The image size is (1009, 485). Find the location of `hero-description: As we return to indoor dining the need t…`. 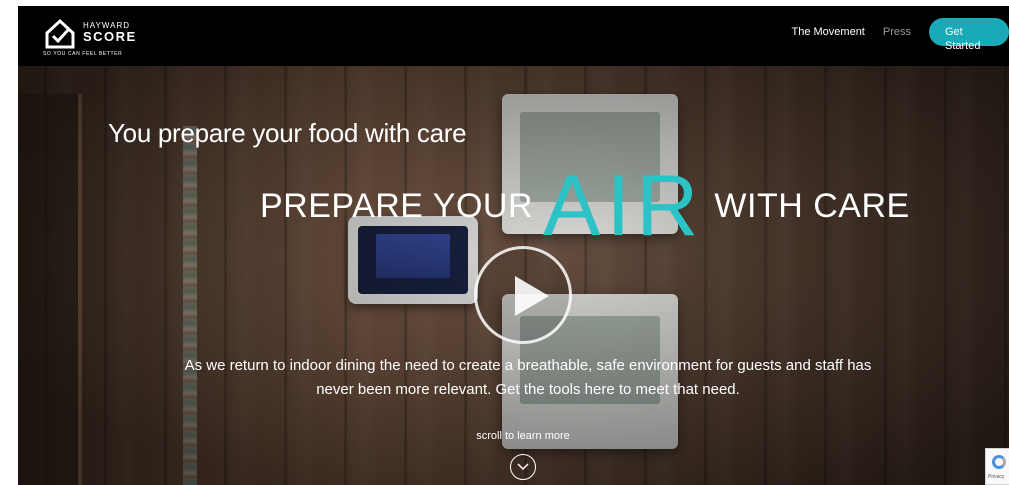

hero-description: As we return to indoor dining the need t… is located at coordinates (528, 377).